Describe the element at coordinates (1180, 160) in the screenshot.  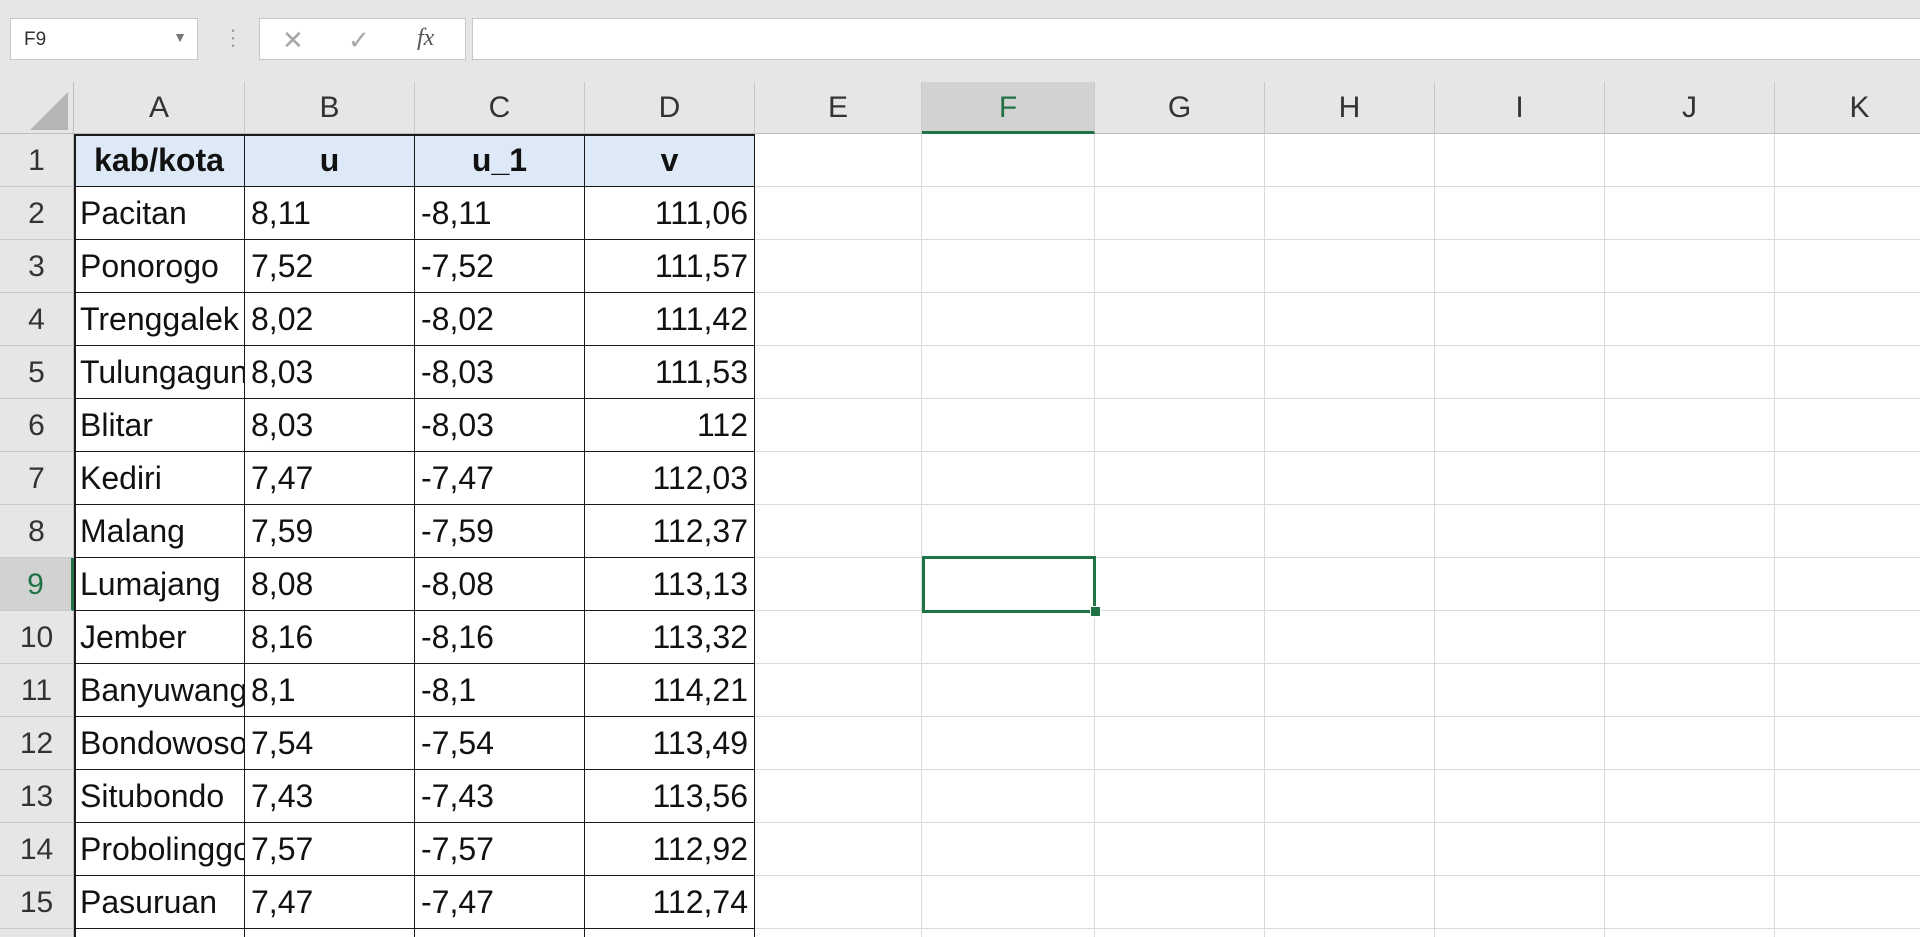
I see `cell-g1` at that location.